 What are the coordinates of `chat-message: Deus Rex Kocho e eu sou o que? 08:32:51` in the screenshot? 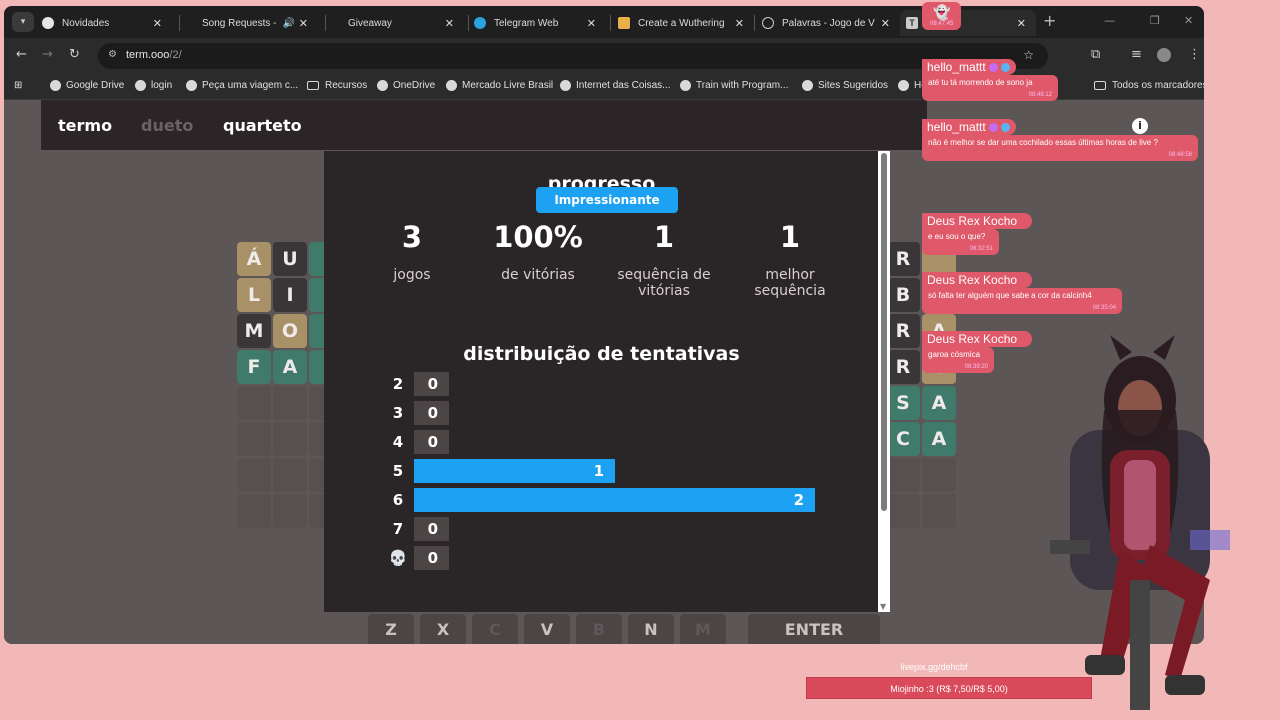 It's located at (977, 232).